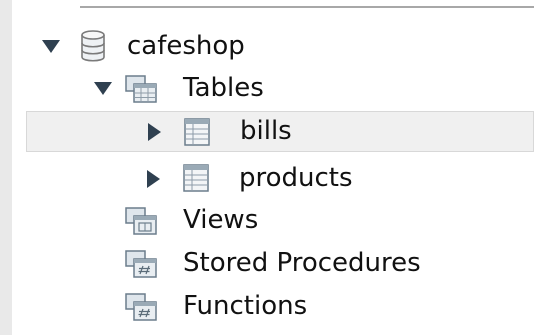 This screenshot has height=335, width=534. What do you see at coordinates (186, 46) in the screenshot?
I see `tree-item-label: cafeshop` at bounding box center [186, 46].